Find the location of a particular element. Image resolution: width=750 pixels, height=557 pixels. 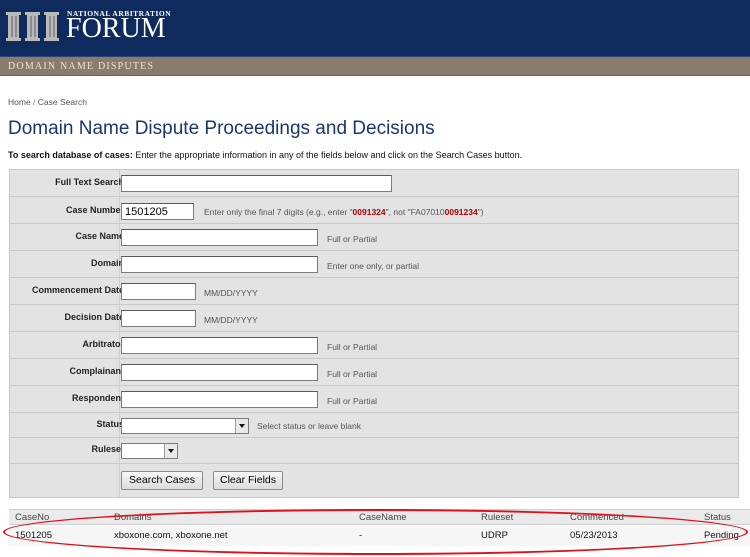

row-decision-date: Decision Date is located at coordinates (374, 318).